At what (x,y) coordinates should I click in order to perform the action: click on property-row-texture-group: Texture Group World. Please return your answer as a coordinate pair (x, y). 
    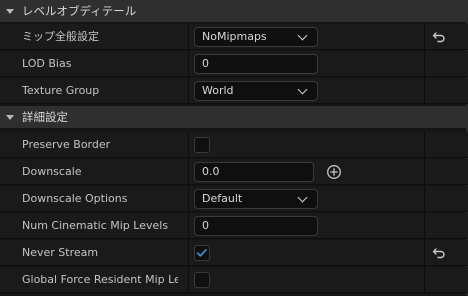
    Looking at the image, I should click on (234, 91).